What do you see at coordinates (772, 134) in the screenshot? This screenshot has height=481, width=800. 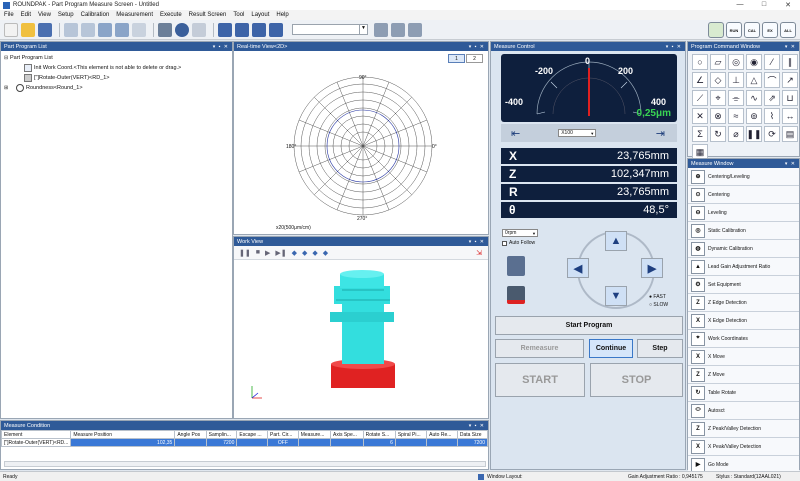 I see `loop-command-icon: ⟳` at bounding box center [772, 134].